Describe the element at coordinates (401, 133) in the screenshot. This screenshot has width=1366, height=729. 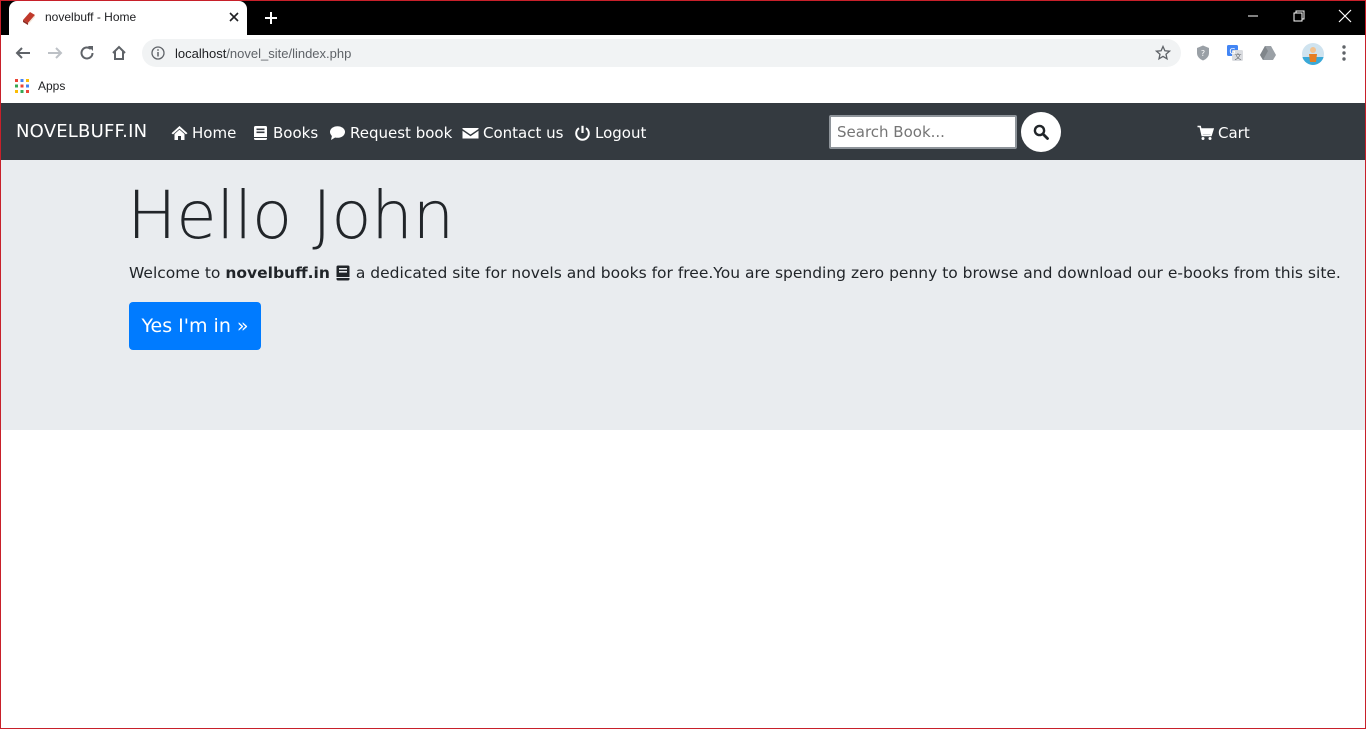
I see `nav-request-book-label: Request book` at that location.